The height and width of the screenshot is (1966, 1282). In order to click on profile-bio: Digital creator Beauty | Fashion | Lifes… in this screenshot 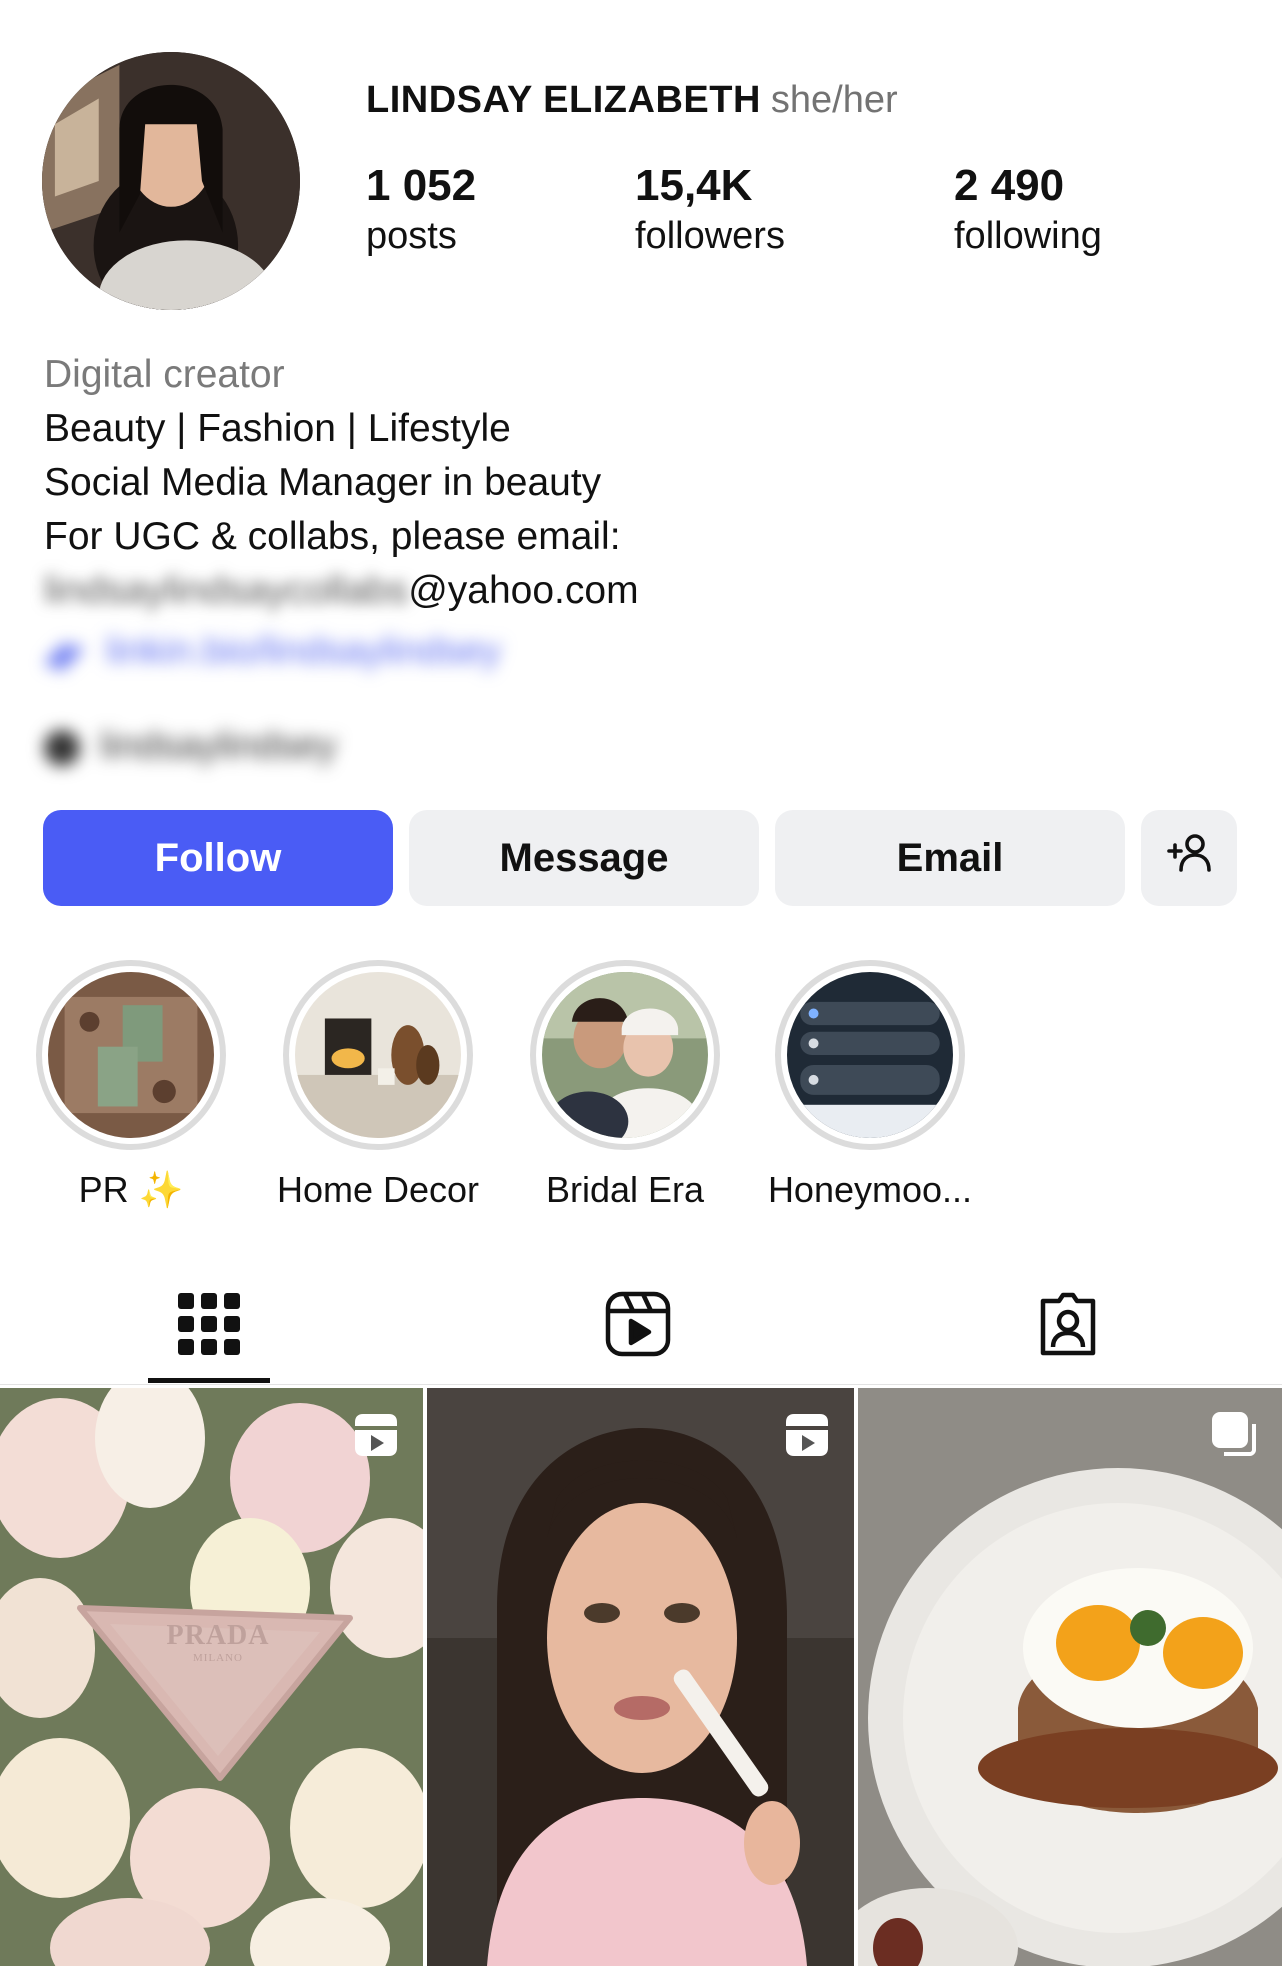, I will do `click(644, 483)`.